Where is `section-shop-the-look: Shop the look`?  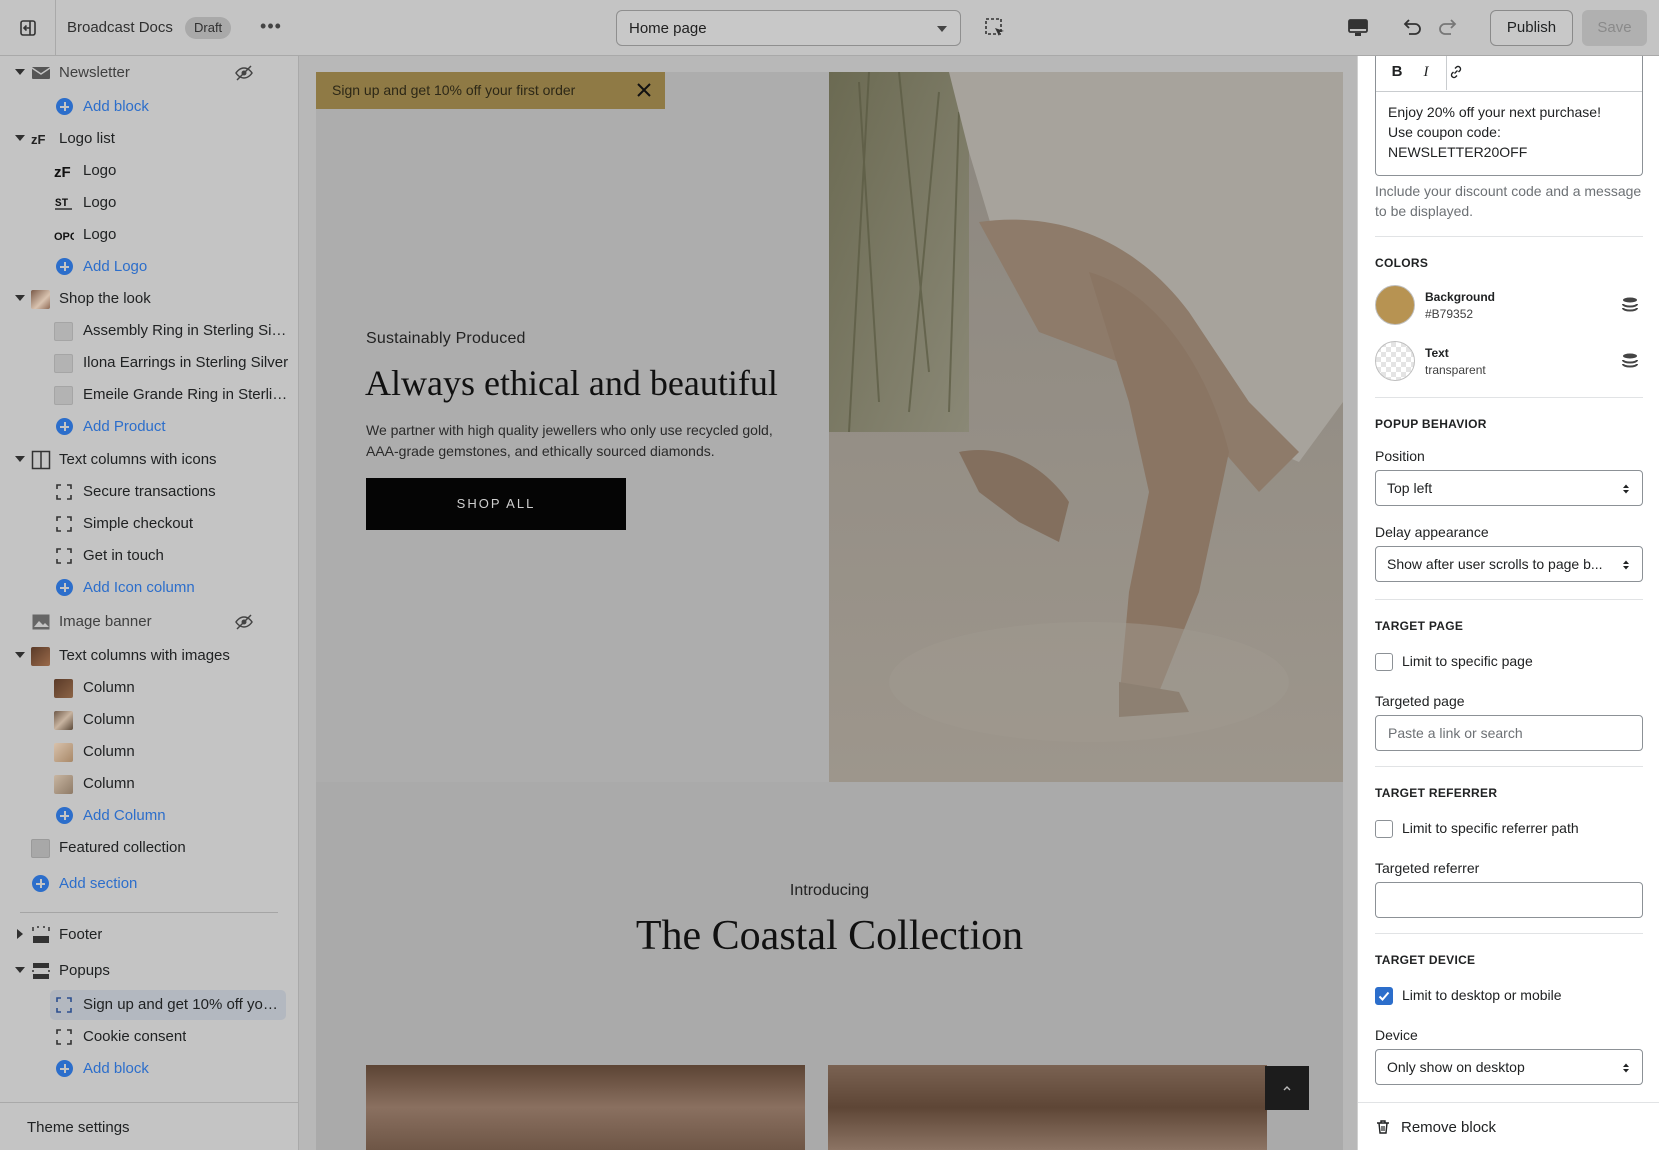
section-shop-the-look: Shop the look is located at coordinates (149, 299).